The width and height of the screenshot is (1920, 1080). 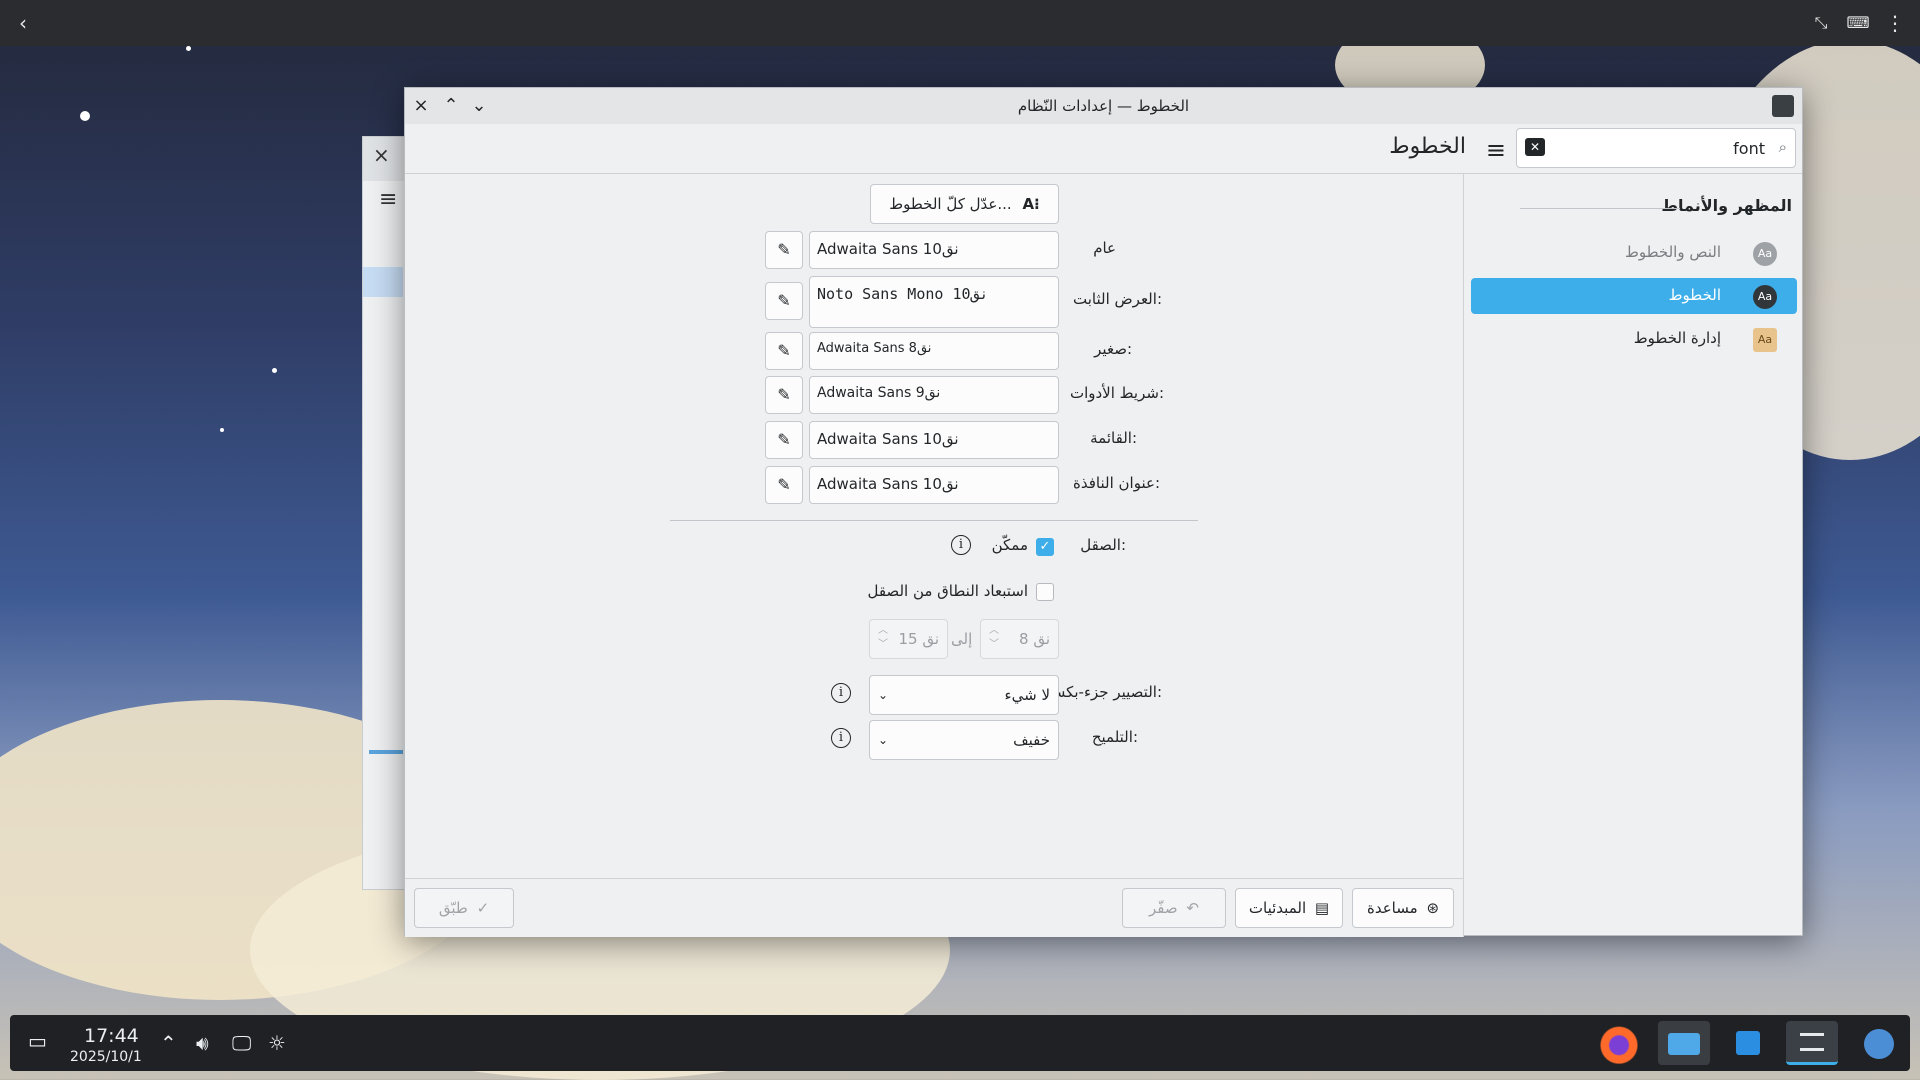 What do you see at coordinates (483, 908) in the screenshot?
I see `checkmark-icon: ✓` at bounding box center [483, 908].